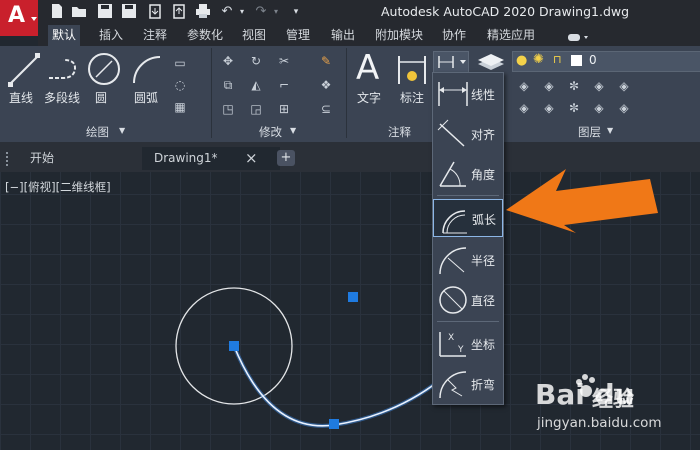 Image resolution: width=700 pixels, height=450 pixels. Describe the element at coordinates (538, 59) in the screenshot. I see `sun-icon: ✺` at that location.